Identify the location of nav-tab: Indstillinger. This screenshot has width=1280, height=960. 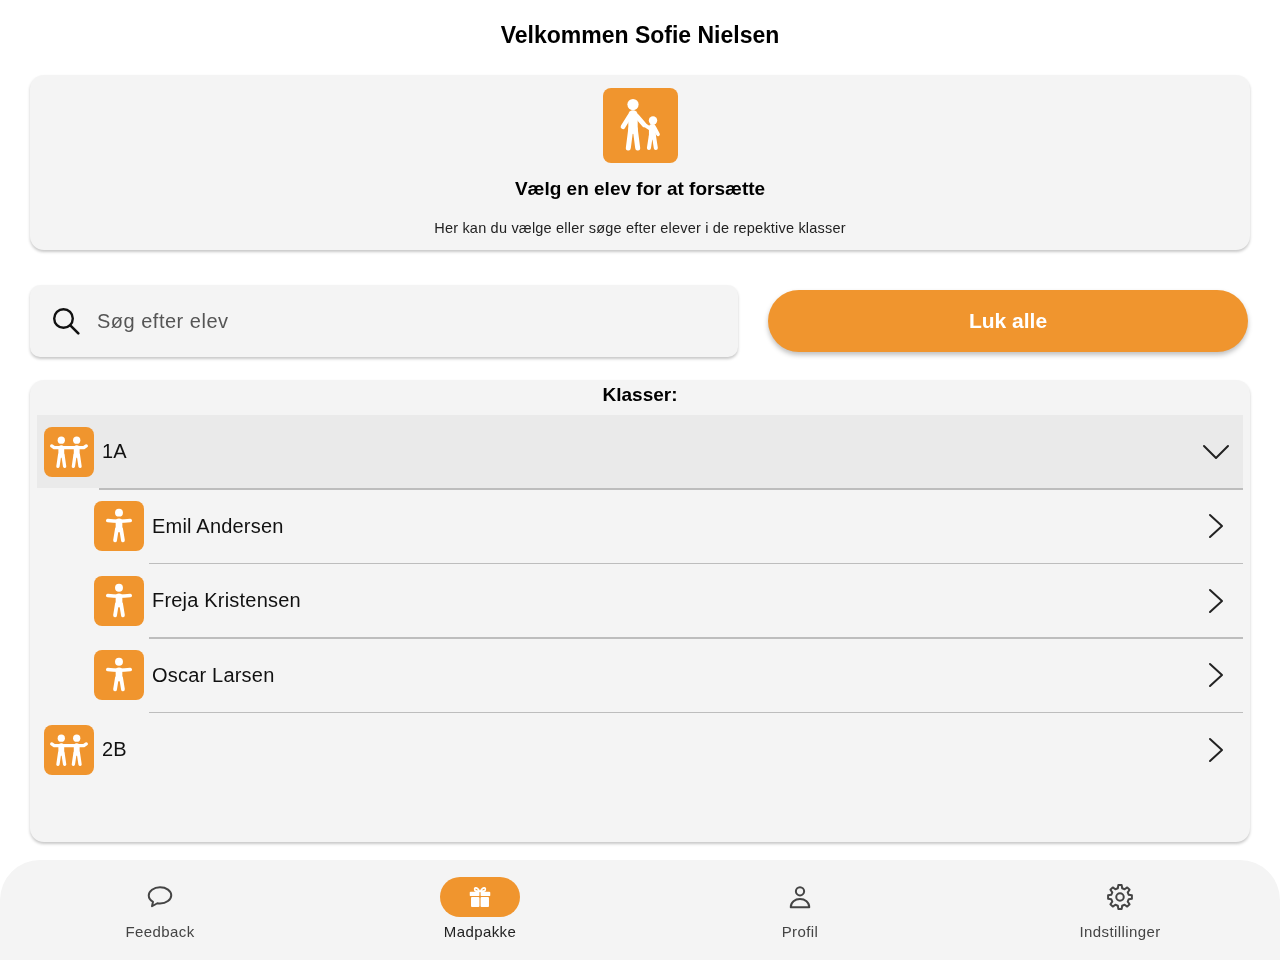
(1120, 909).